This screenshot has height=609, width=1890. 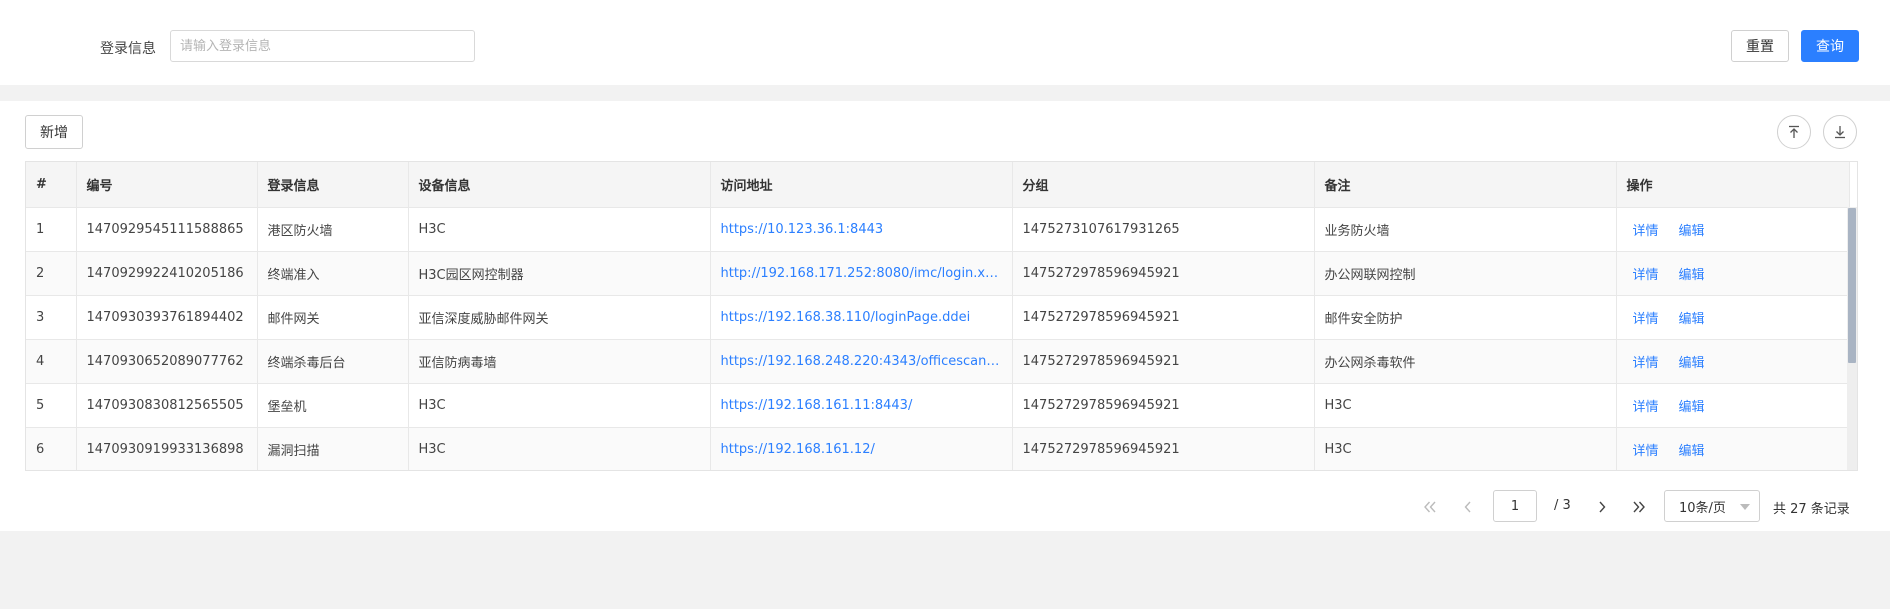 What do you see at coordinates (51, 185) in the screenshot?
I see `column-header: #` at bounding box center [51, 185].